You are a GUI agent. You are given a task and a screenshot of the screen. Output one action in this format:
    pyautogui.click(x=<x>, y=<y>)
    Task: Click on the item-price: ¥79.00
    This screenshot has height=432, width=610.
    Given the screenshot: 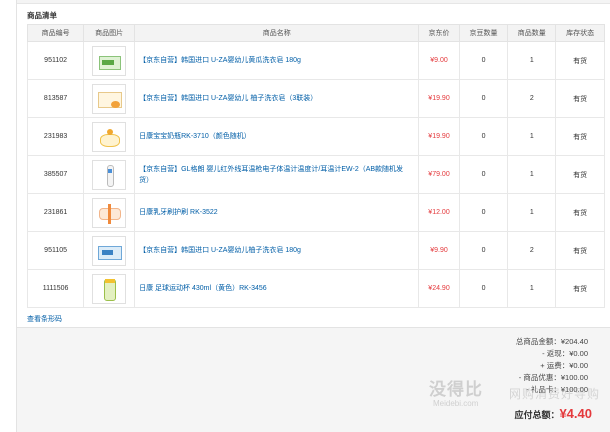 What is the action you would take?
    pyautogui.click(x=439, y=174)
    